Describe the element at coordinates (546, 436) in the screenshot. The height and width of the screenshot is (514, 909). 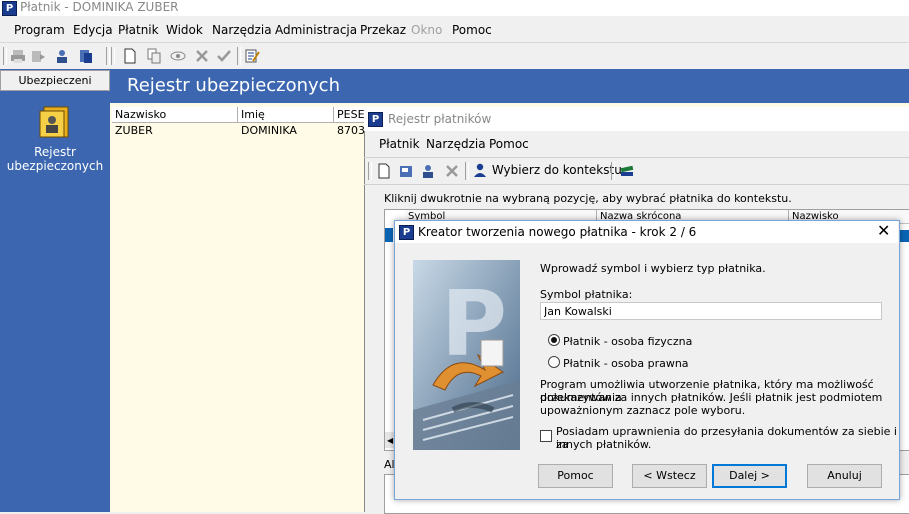
I see `authorization-checkbox` at that location.